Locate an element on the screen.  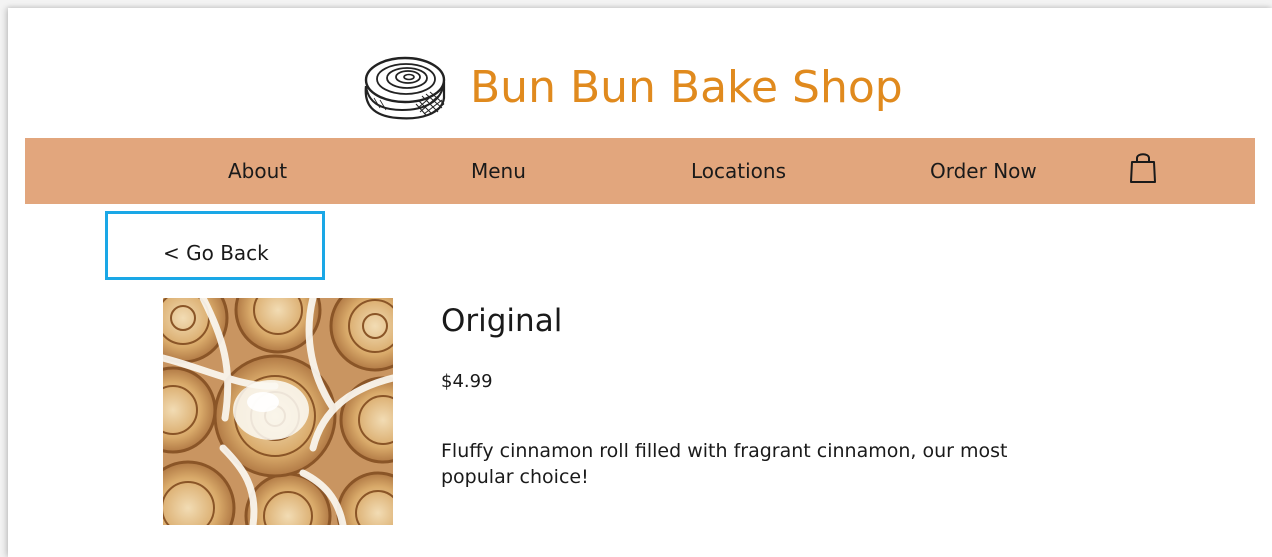
shopping-bag-icon is located at coordinates (1143, 168).